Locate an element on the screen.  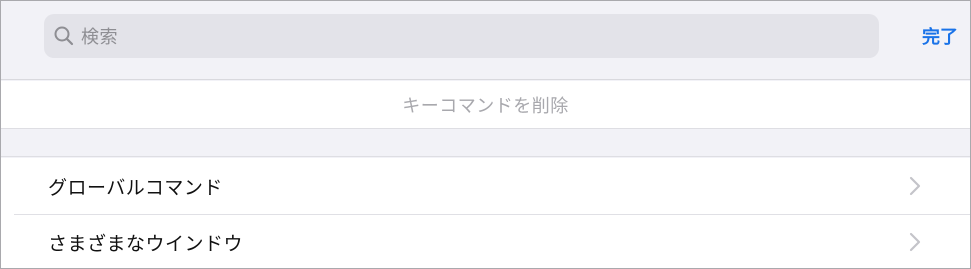
search-icon is located at coordinates (64, 36).